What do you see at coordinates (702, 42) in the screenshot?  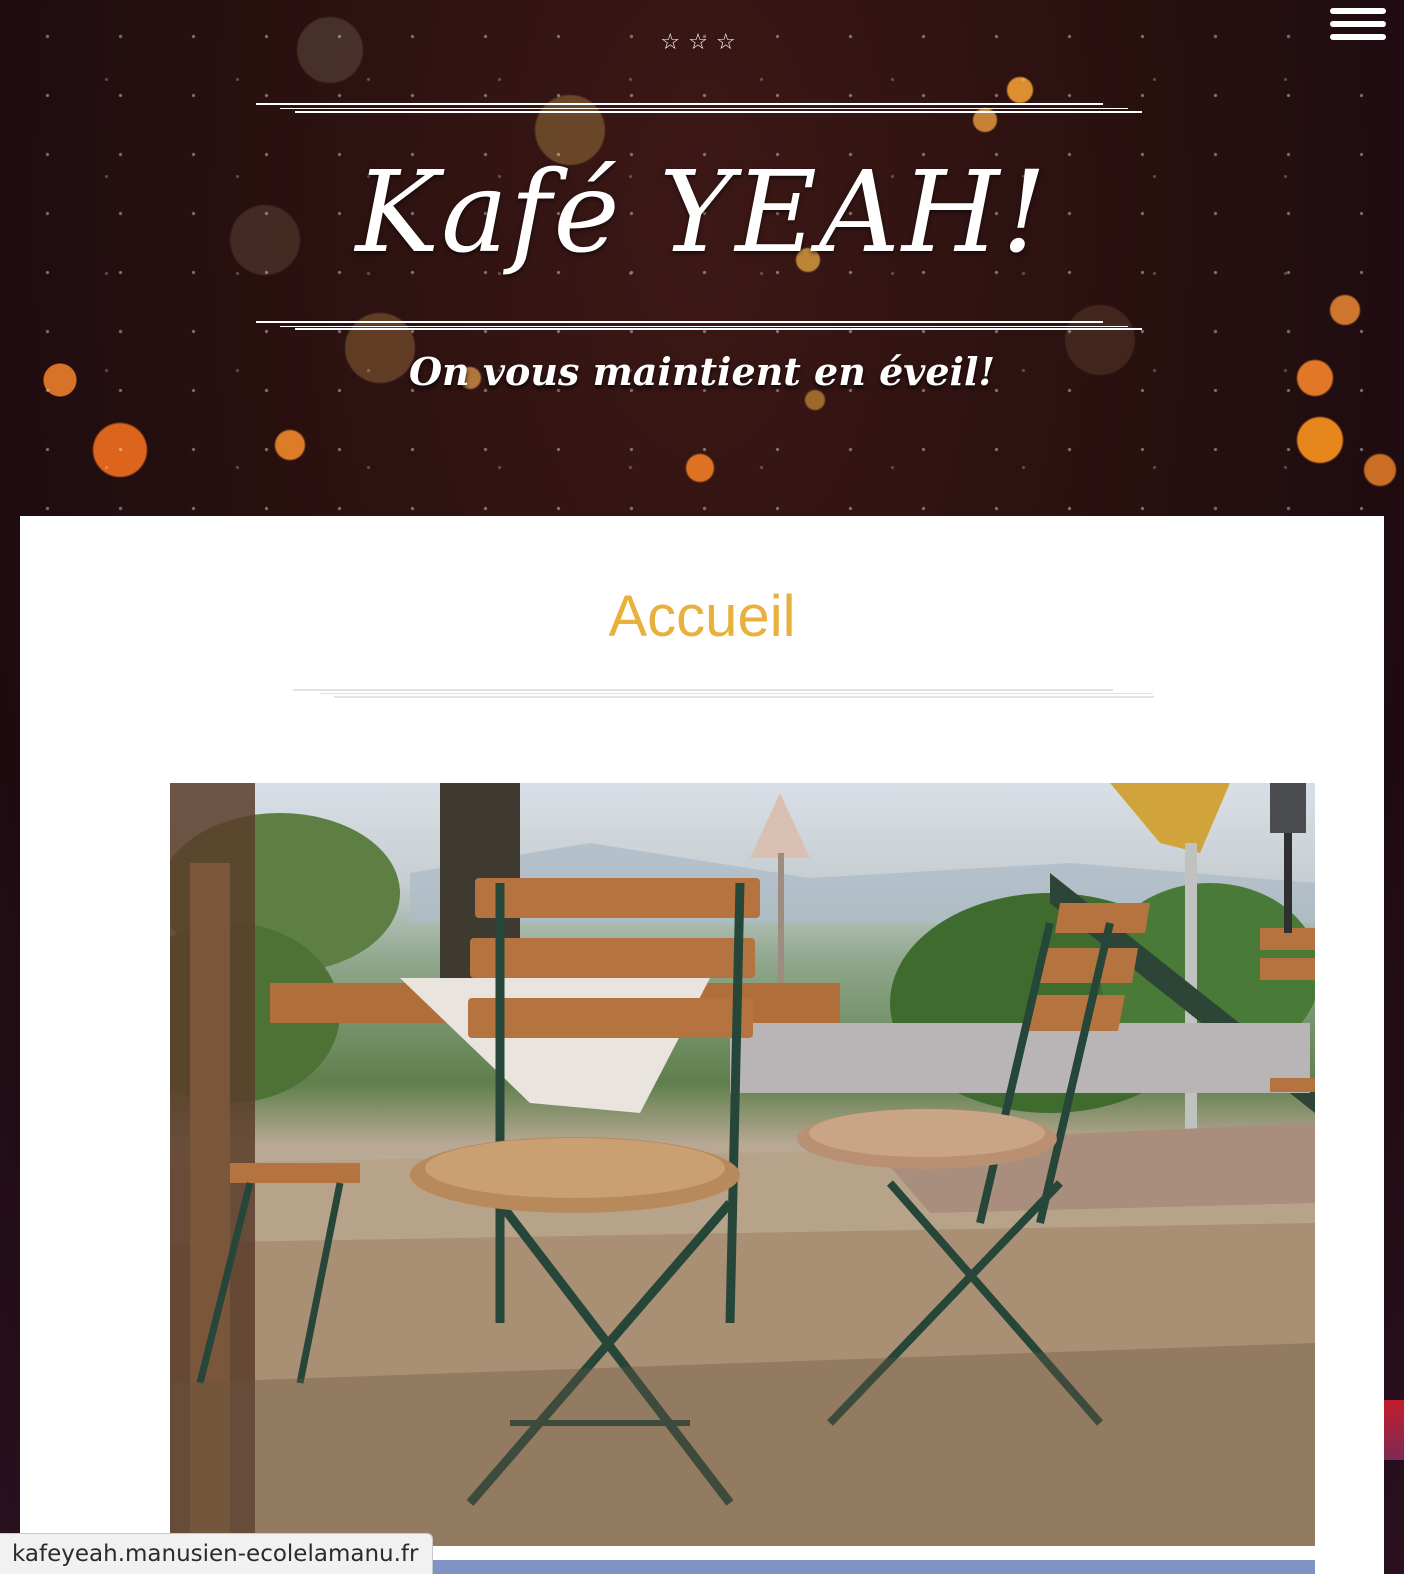 I see `header-stars: ☆☆☆` at bounding box center [702, 42].